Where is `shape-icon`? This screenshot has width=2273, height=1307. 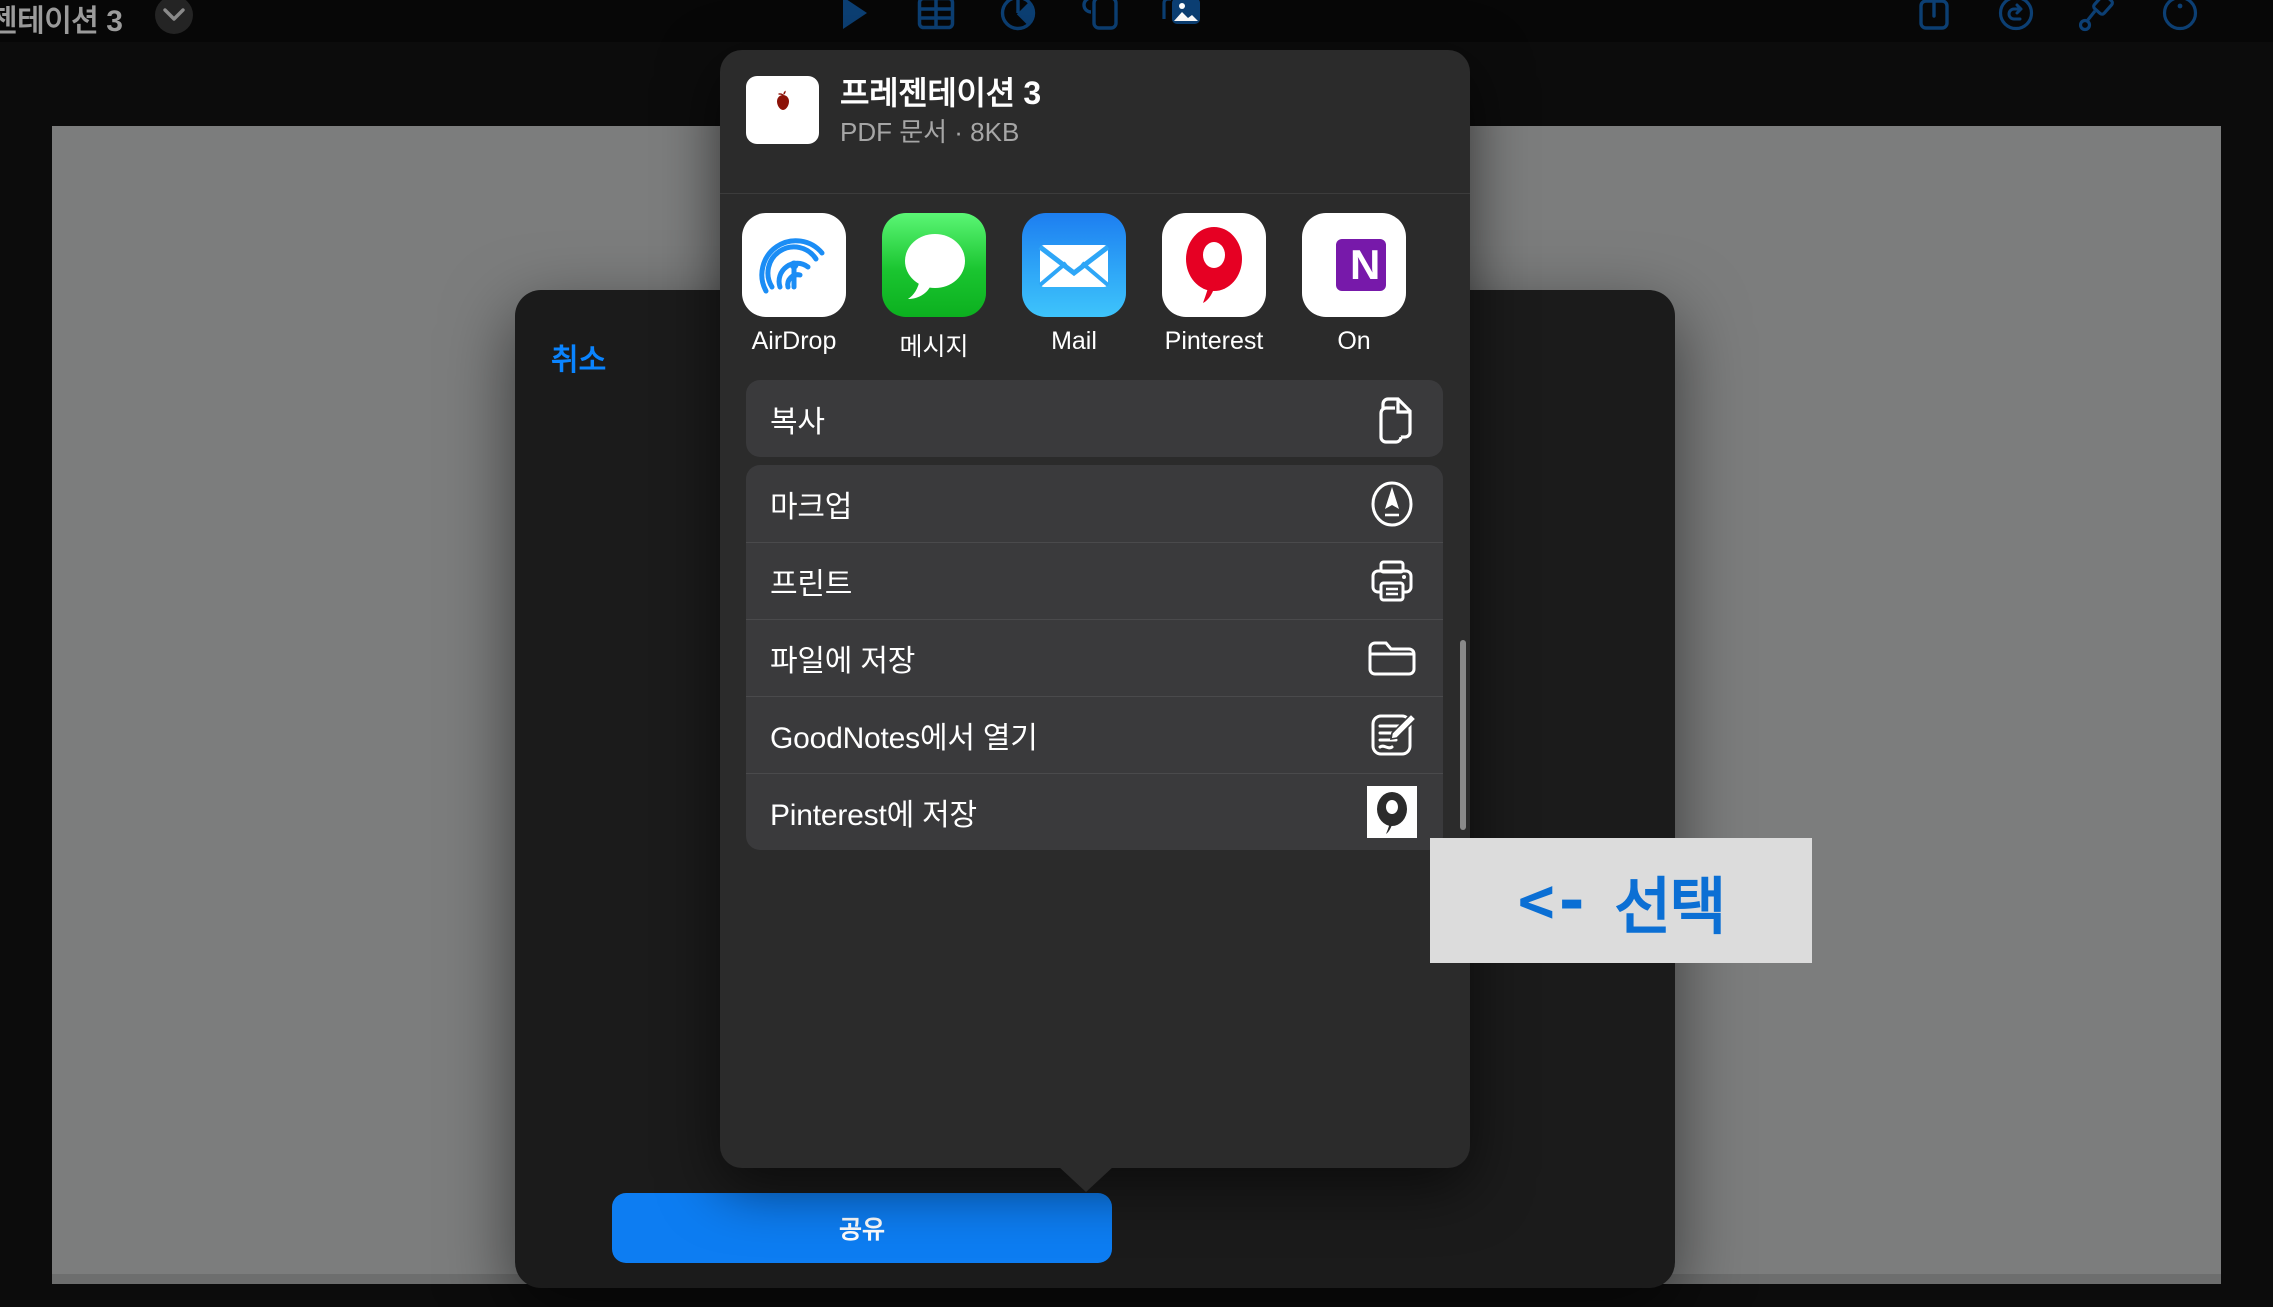 shape-icon is located at coordinates (1100, 18).